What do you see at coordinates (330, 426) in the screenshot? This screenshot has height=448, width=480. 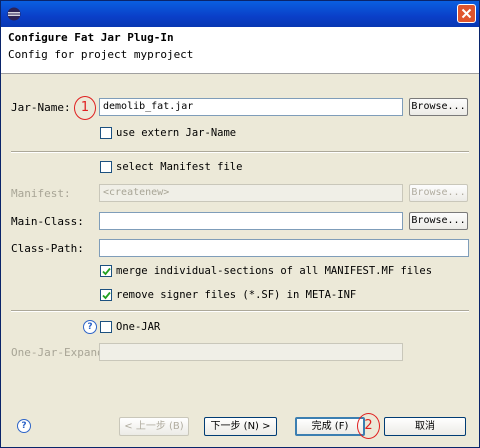 I see `finish-button: 完成 (F)` at bounding box center [330, 426].